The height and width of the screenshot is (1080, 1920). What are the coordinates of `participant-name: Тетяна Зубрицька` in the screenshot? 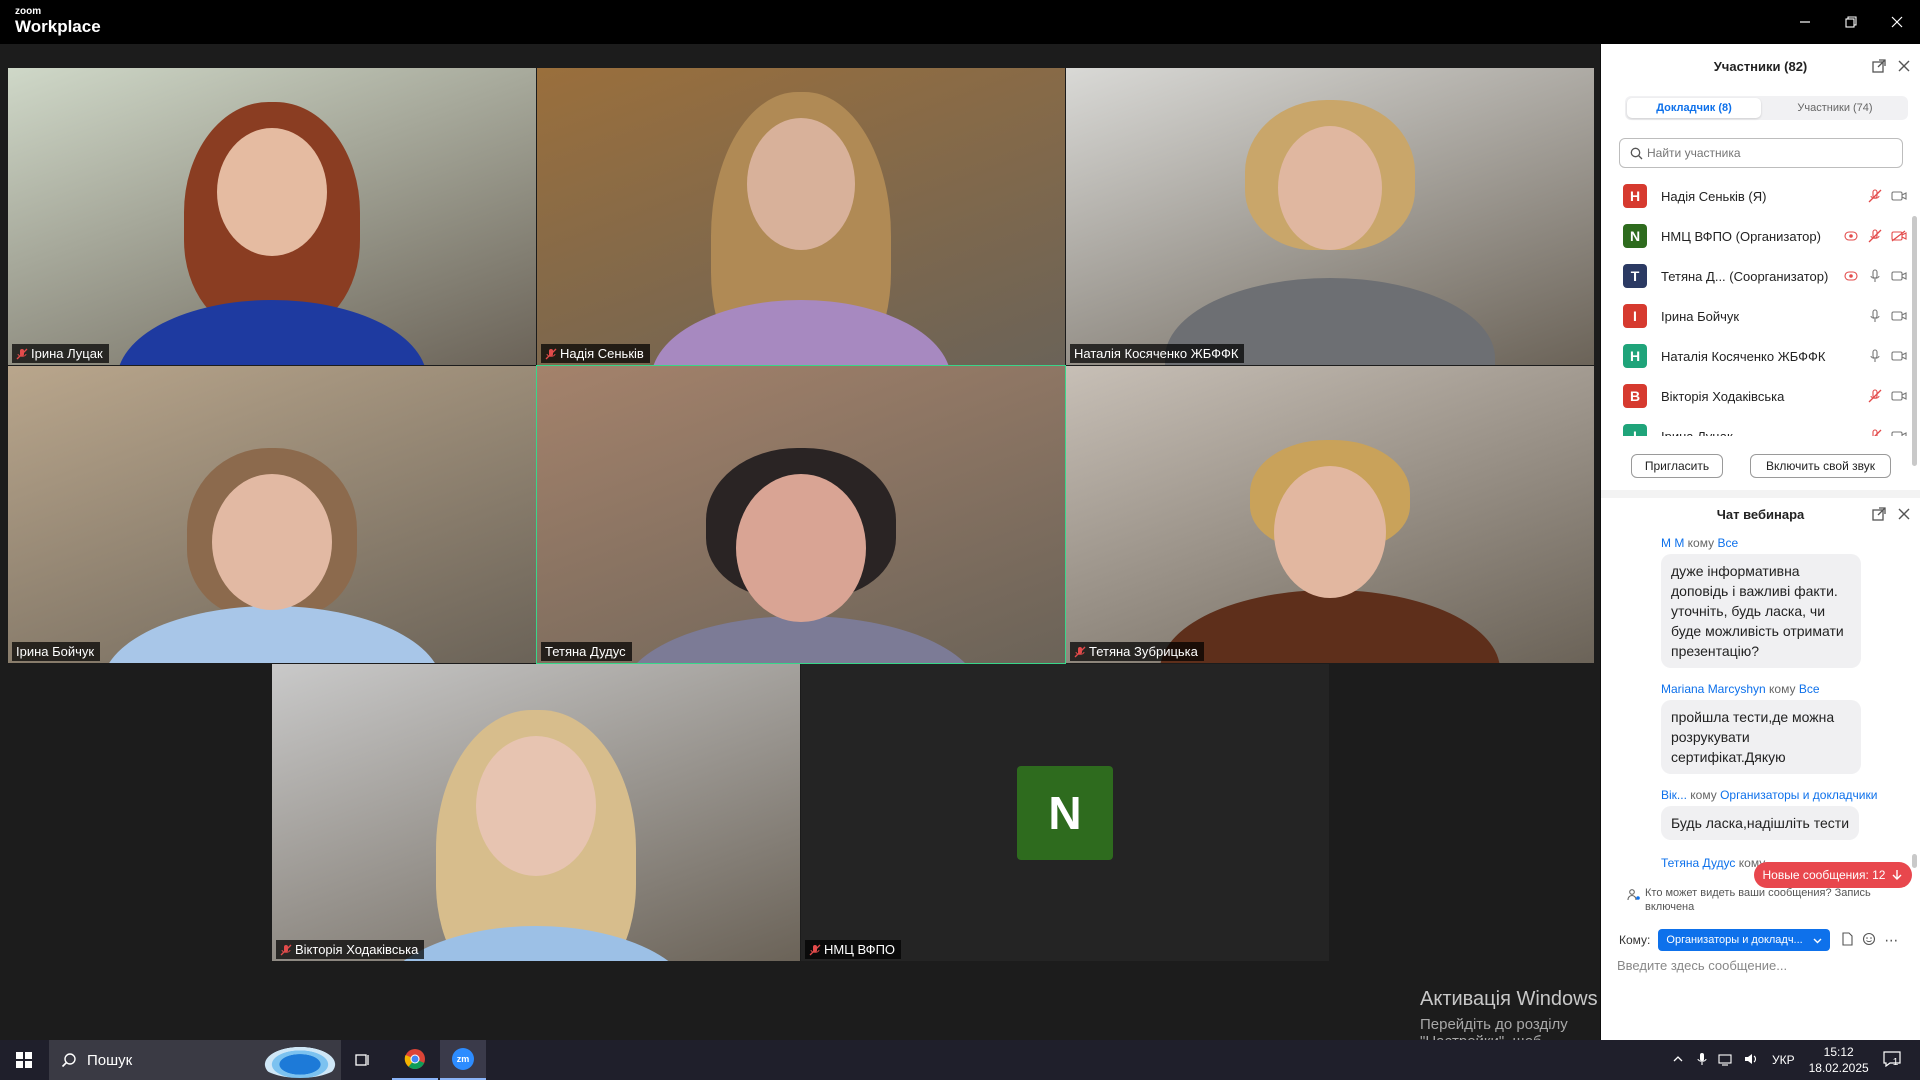 It's located at (1143, 651).